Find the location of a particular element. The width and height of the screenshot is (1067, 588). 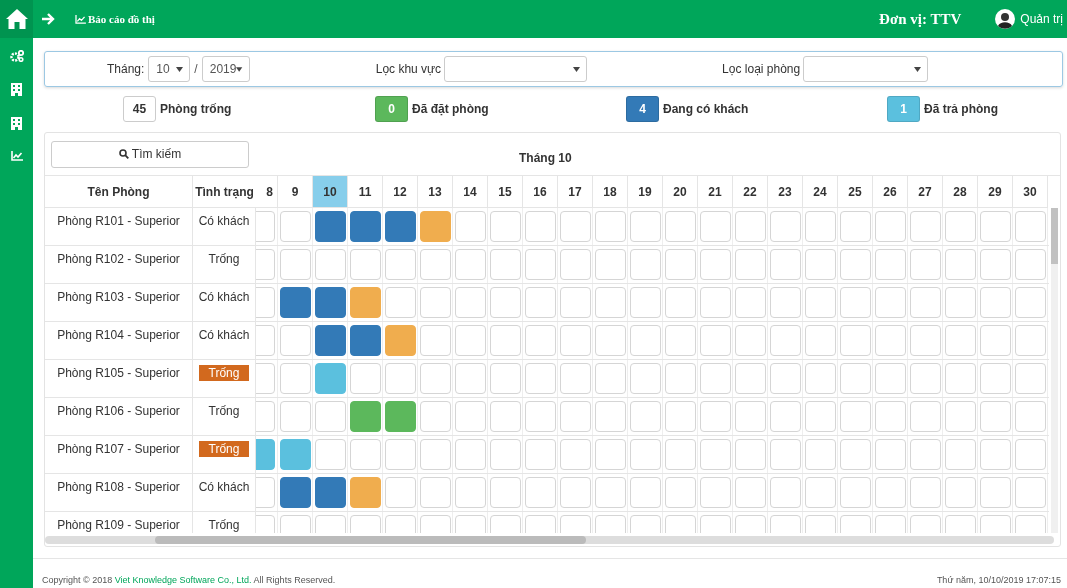

day-header: 22 is located at coordinates (750, 192).